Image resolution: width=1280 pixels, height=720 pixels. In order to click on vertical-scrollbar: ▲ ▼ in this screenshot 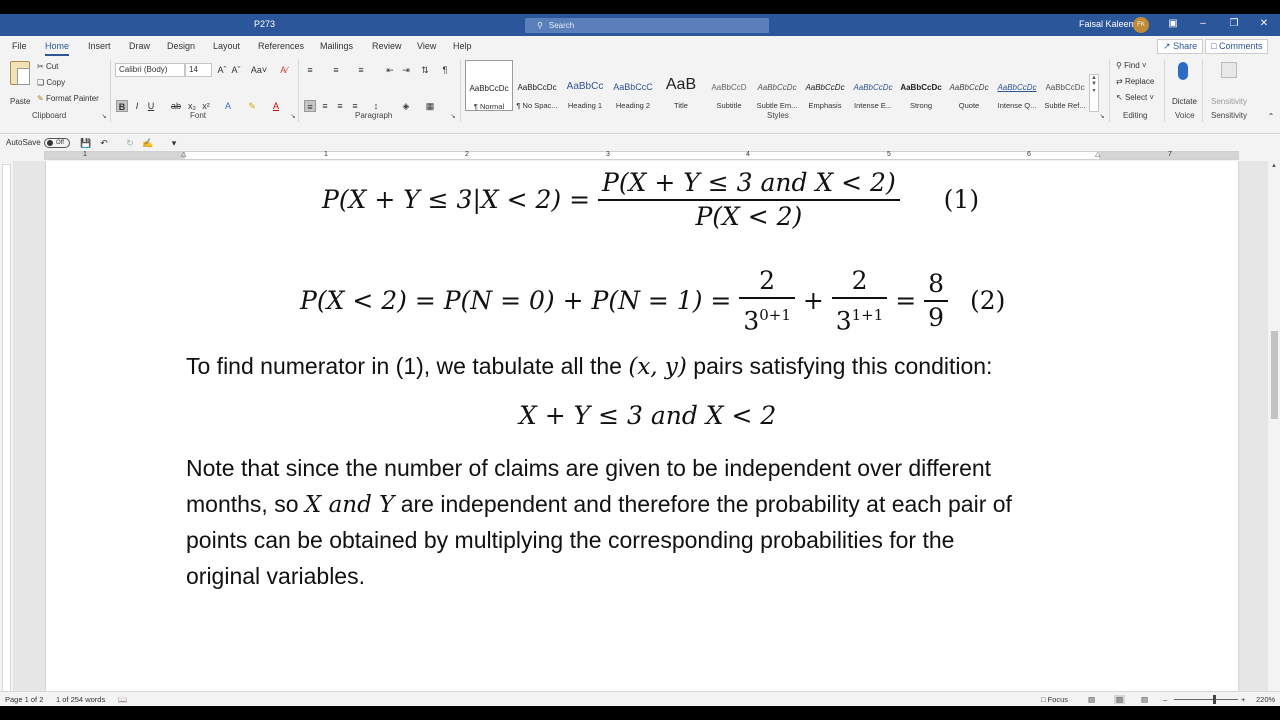, I will do `click(1274, 432)`.